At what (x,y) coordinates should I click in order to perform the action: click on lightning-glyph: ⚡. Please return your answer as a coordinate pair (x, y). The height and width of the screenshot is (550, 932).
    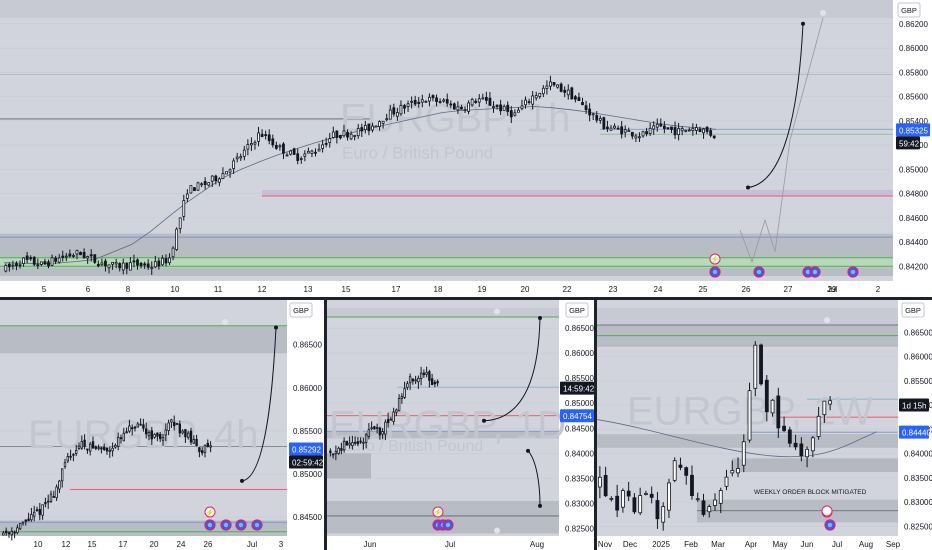
    Looking at the image, I should click on (438, 512).